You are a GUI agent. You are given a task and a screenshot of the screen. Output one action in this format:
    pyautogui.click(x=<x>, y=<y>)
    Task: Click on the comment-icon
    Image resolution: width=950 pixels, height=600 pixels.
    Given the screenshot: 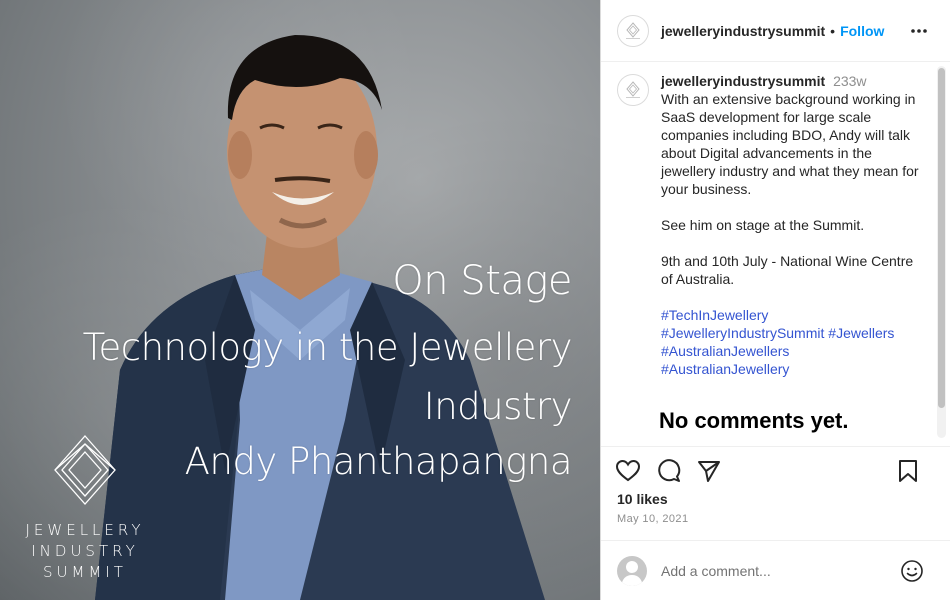 What is the action you would take?
    pyautogui.click(x=669, y=471)
    